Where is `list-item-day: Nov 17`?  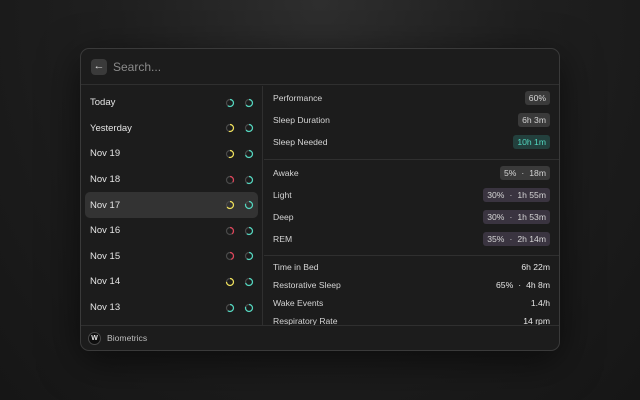
list-item-day: Nov 17 is located at coordinates (171, 205).